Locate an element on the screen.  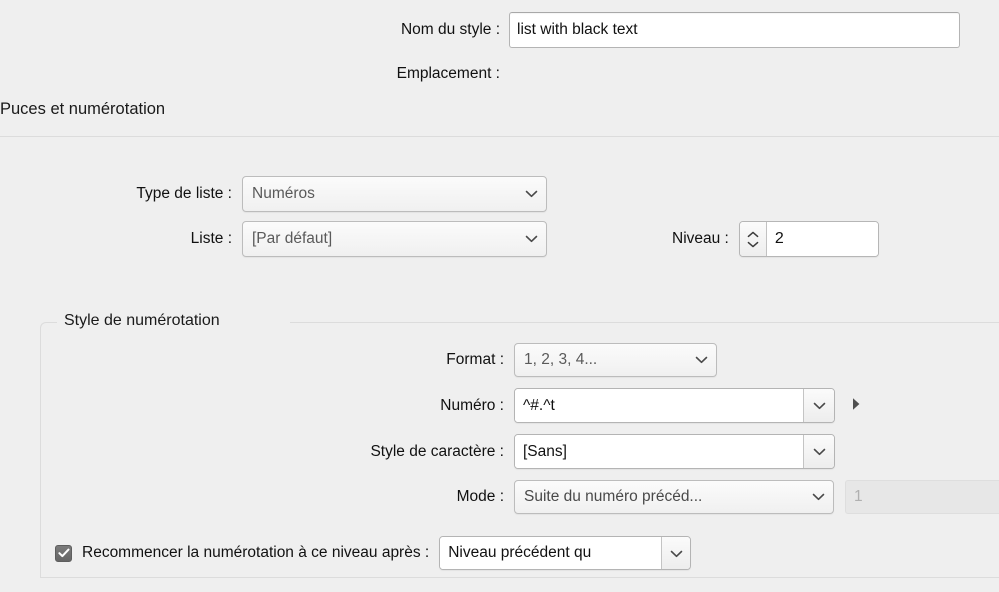
format-label: Format : is located at coordinates (475, 359).